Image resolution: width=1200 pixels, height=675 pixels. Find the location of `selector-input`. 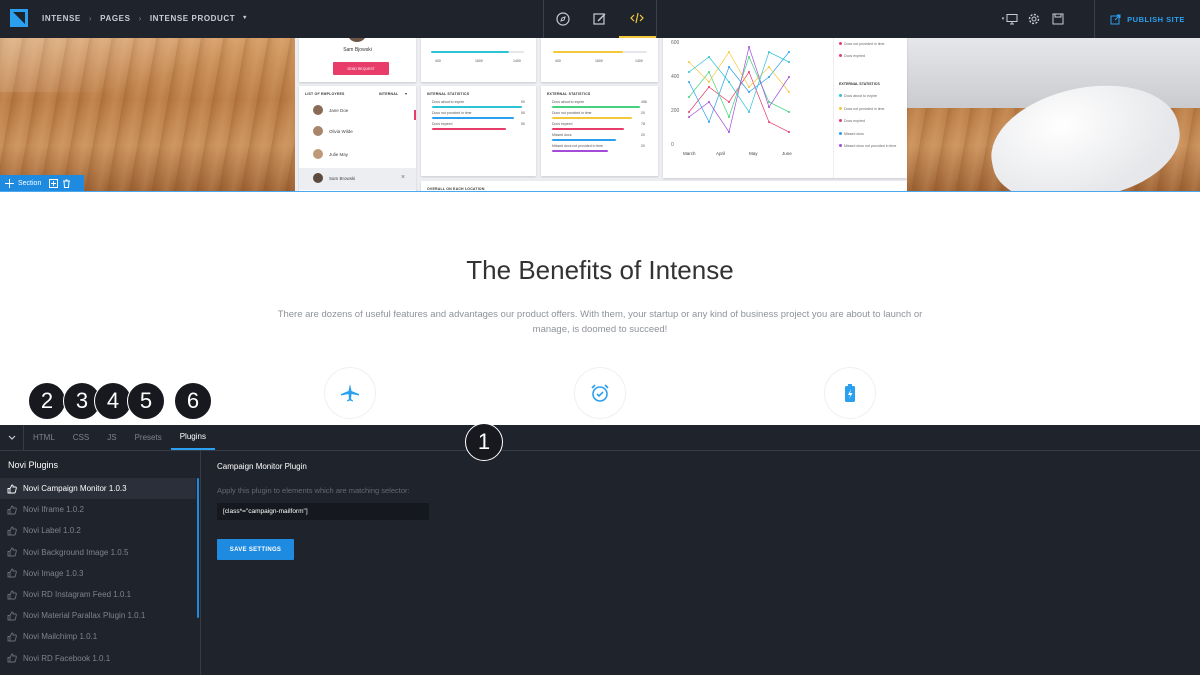

selector-input is located at coordinates (323, 511).